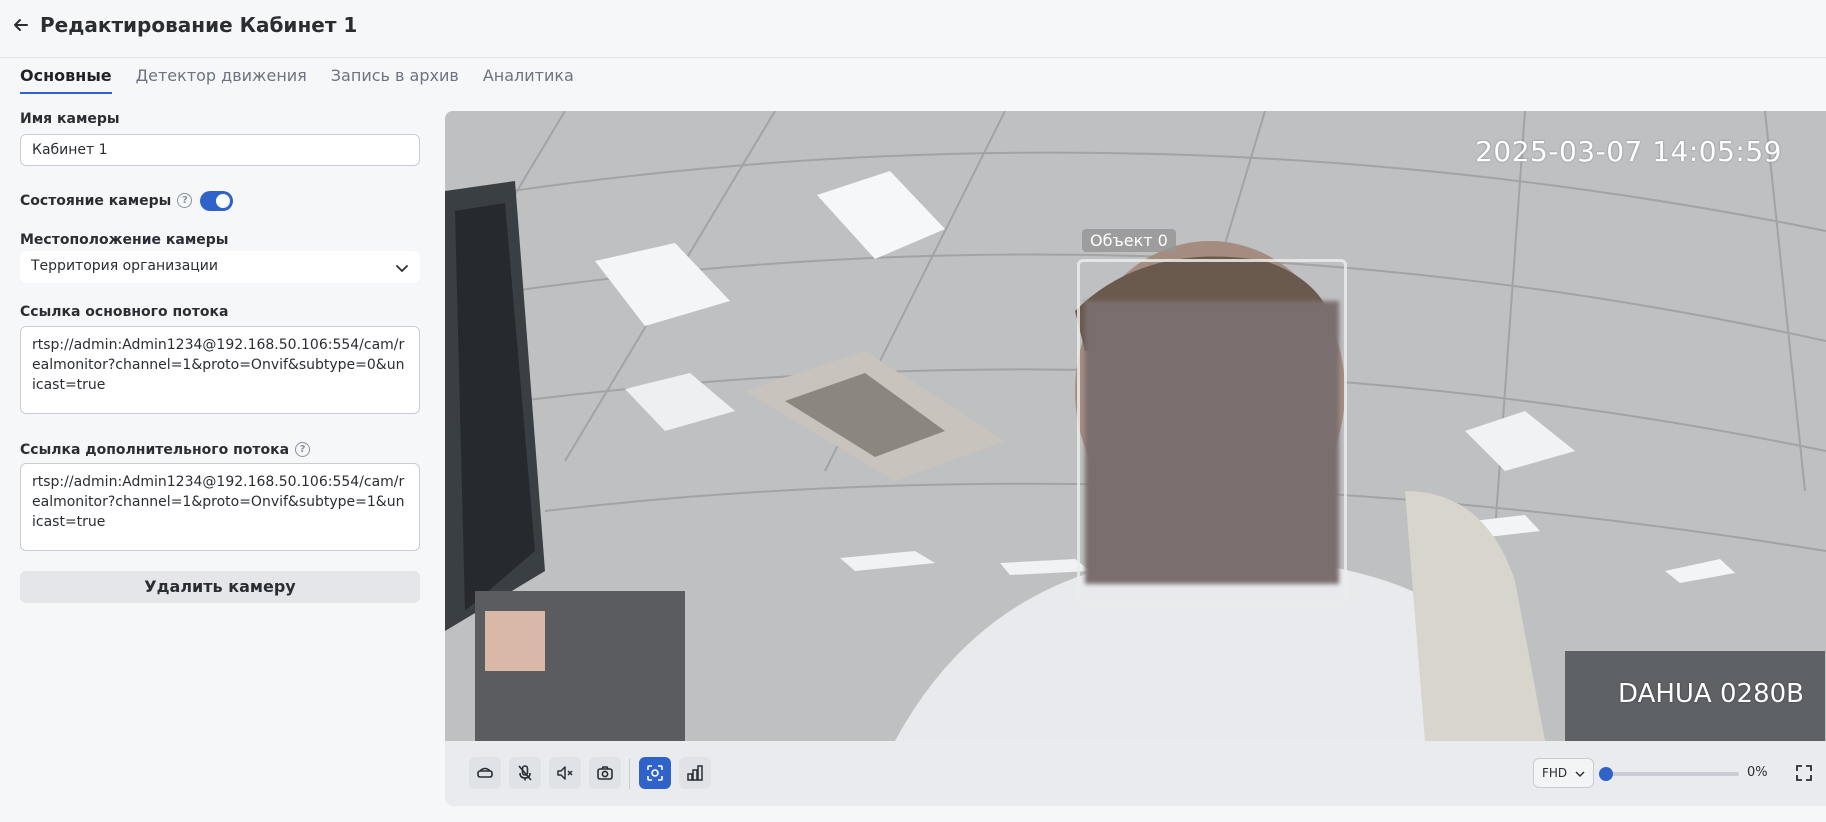 This screenshot has height=822, width=1826. I want to click on fullscreen-icon, so click(1804, 773).